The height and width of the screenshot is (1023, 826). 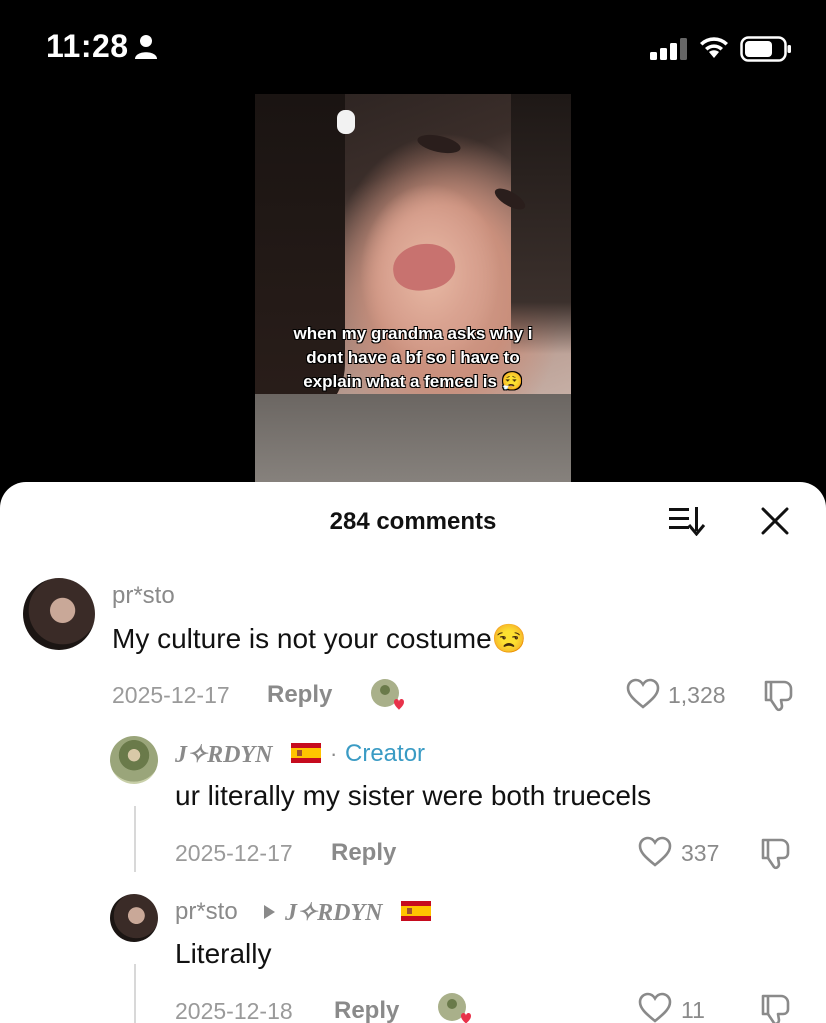 What do you see at coordinates (714, 47) in the screenshot?
I see `wifi-icon` at bounding box center [714, 47].